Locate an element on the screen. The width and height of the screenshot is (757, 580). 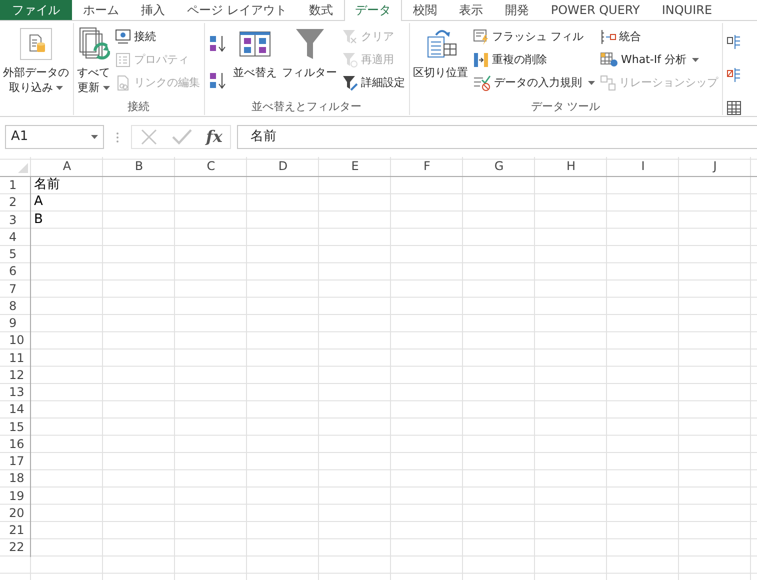
ribbon-button: 統合 is located at coordinates (659, 37).